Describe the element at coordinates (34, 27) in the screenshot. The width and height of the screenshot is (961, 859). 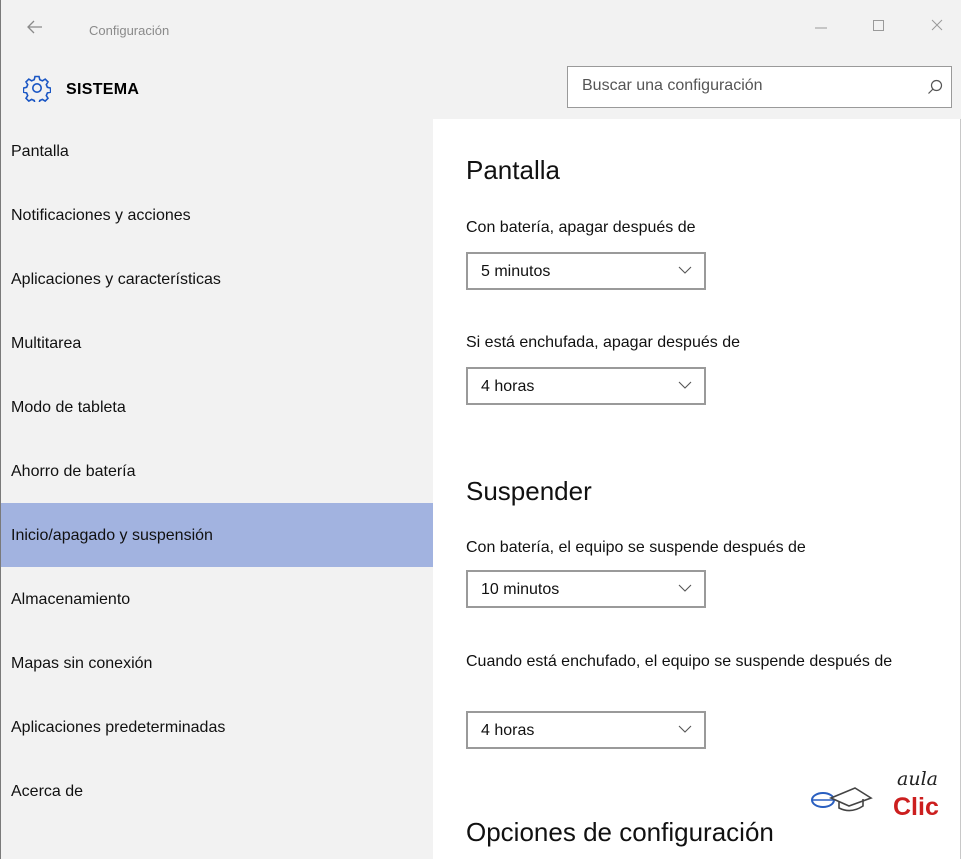
I see `arrow-left-icon` at that location.